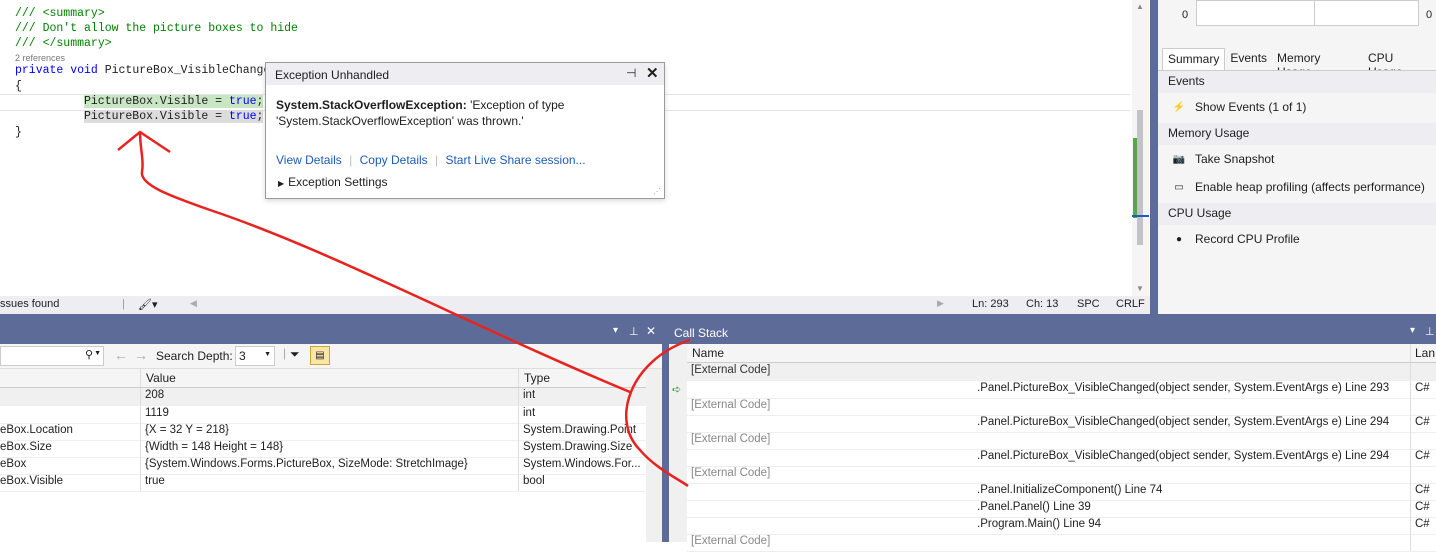  I want to click on section-cpu-usage: CPU Usage, so click(1297, 214).